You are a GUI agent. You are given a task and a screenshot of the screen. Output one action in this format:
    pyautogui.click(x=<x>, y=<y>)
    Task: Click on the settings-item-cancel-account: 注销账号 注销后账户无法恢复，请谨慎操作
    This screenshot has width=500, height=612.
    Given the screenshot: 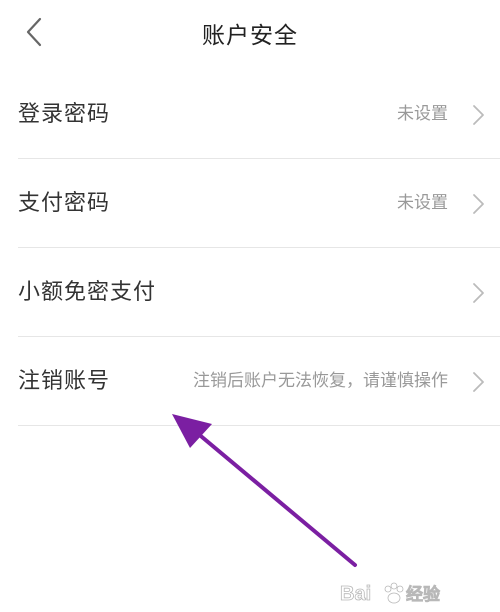 What is the action you would take?
    pyautogui.click(x=259, y=381)
    